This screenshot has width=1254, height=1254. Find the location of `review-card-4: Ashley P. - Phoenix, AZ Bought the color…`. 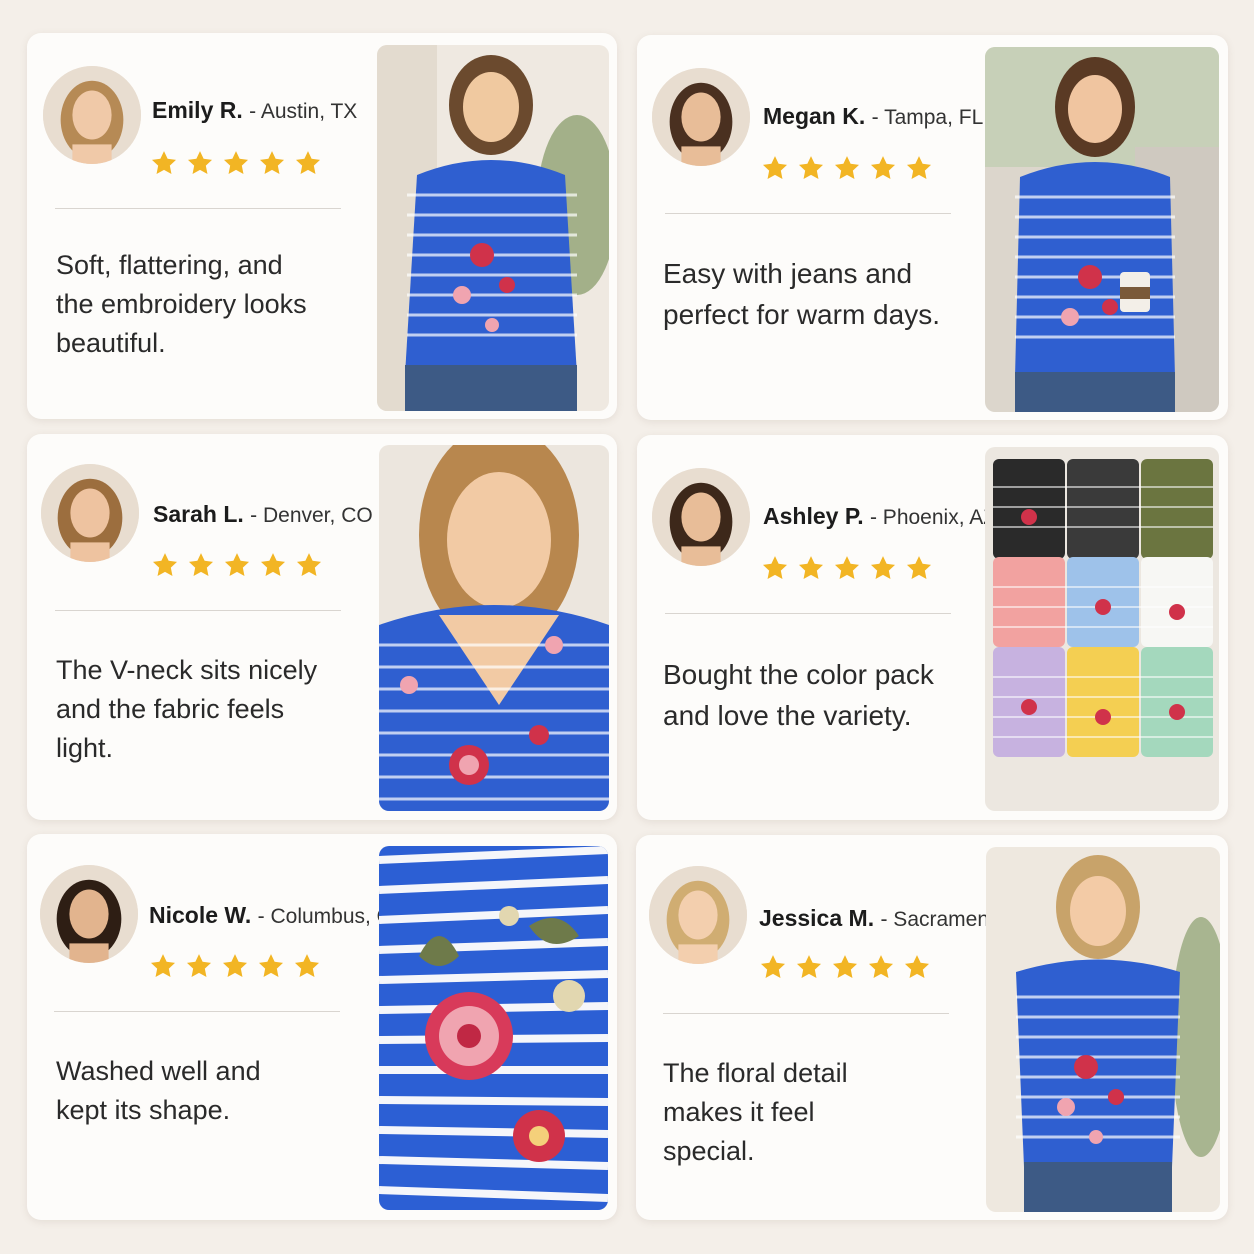

review-card-4: Ashley P. - Phoenix, AZ Bought the color… is located at coordinates (932, 627).